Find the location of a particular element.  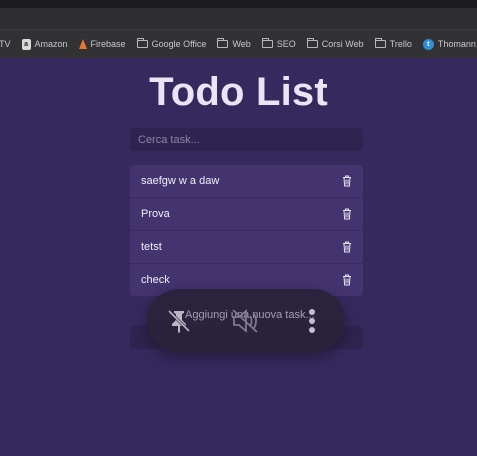

unpin-icon is located at coordinates (179, 321).